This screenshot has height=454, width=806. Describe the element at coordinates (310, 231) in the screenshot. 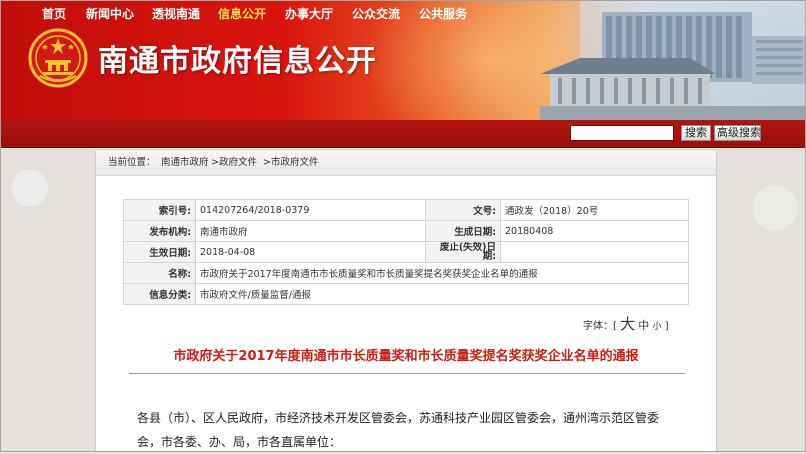

I see `issuer-value: 南通市政府` at that location.